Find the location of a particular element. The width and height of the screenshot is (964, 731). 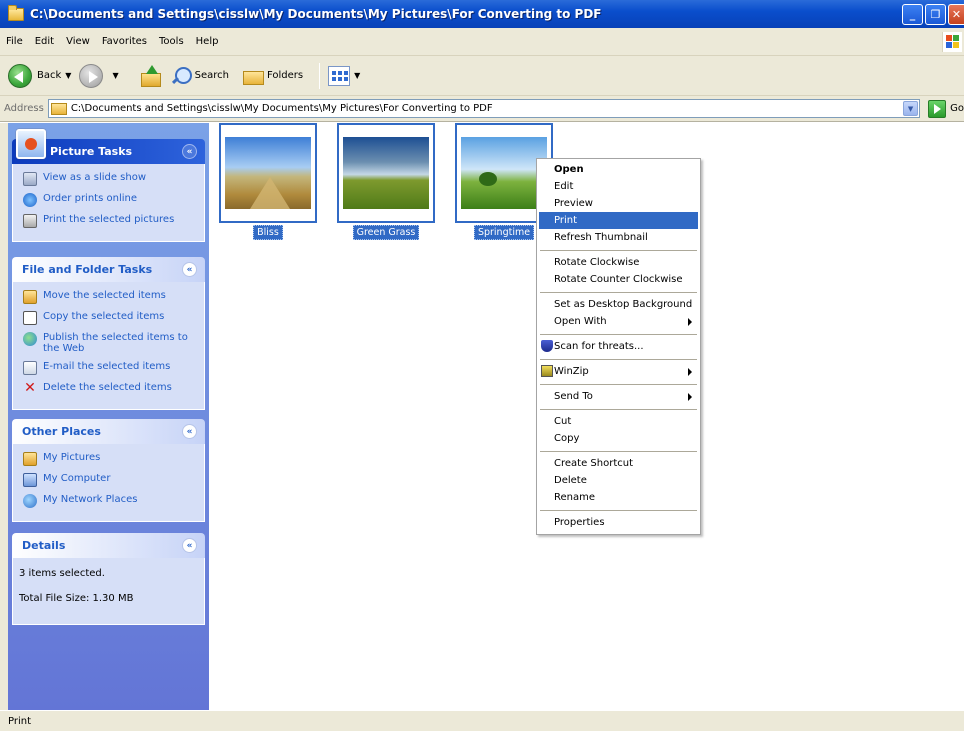

menu-item-create-shortcut: Create Shortcut is located at coordinates (618, 463).